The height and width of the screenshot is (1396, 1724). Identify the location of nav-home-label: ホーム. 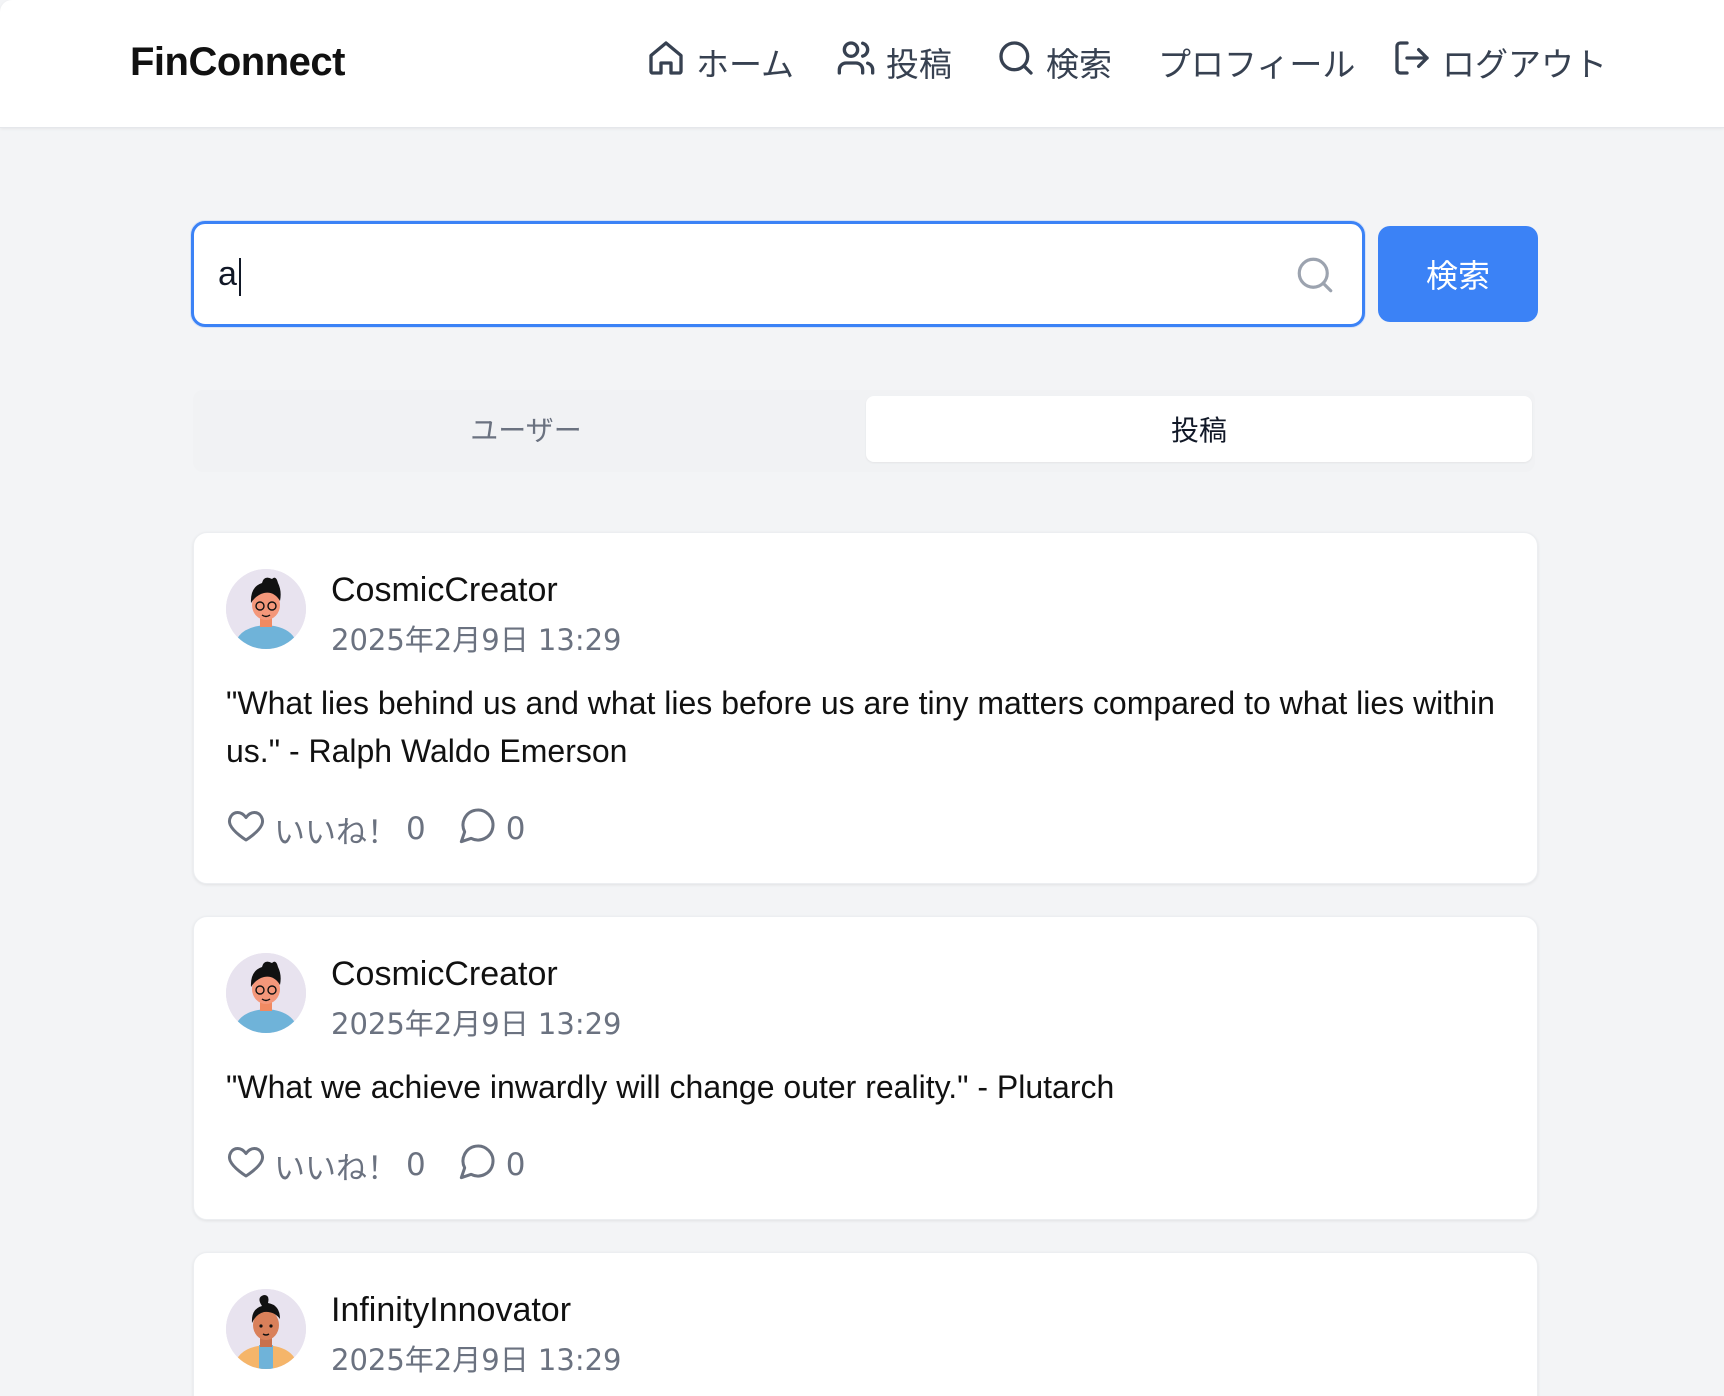
(745, 64).